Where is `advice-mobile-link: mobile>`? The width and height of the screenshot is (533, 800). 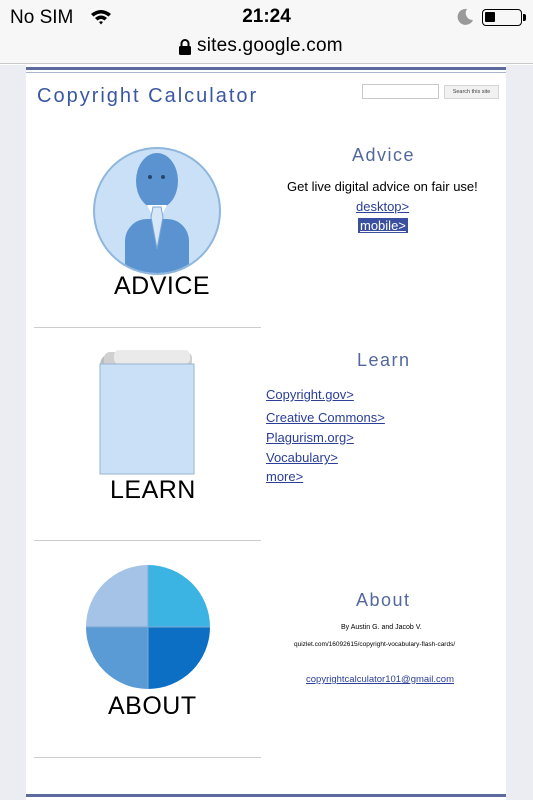
advice-mobile-link: mobile> is located at coordinates (383, 225).